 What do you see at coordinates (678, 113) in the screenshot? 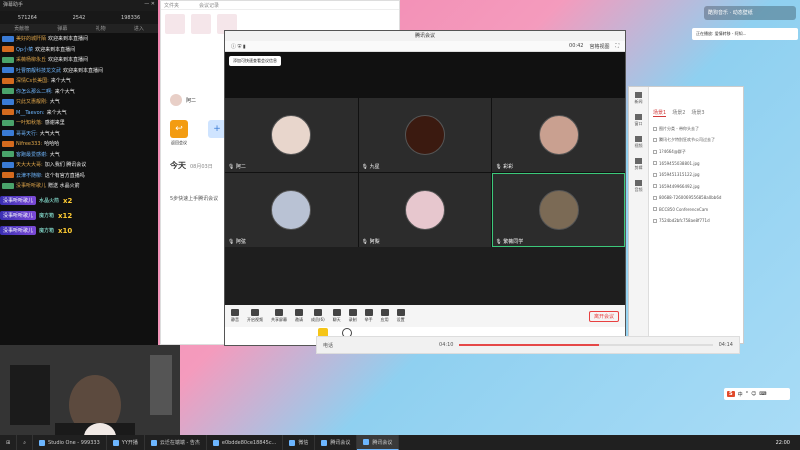
I see `scene-tab: 场景2` at bounding box center [678, 113].